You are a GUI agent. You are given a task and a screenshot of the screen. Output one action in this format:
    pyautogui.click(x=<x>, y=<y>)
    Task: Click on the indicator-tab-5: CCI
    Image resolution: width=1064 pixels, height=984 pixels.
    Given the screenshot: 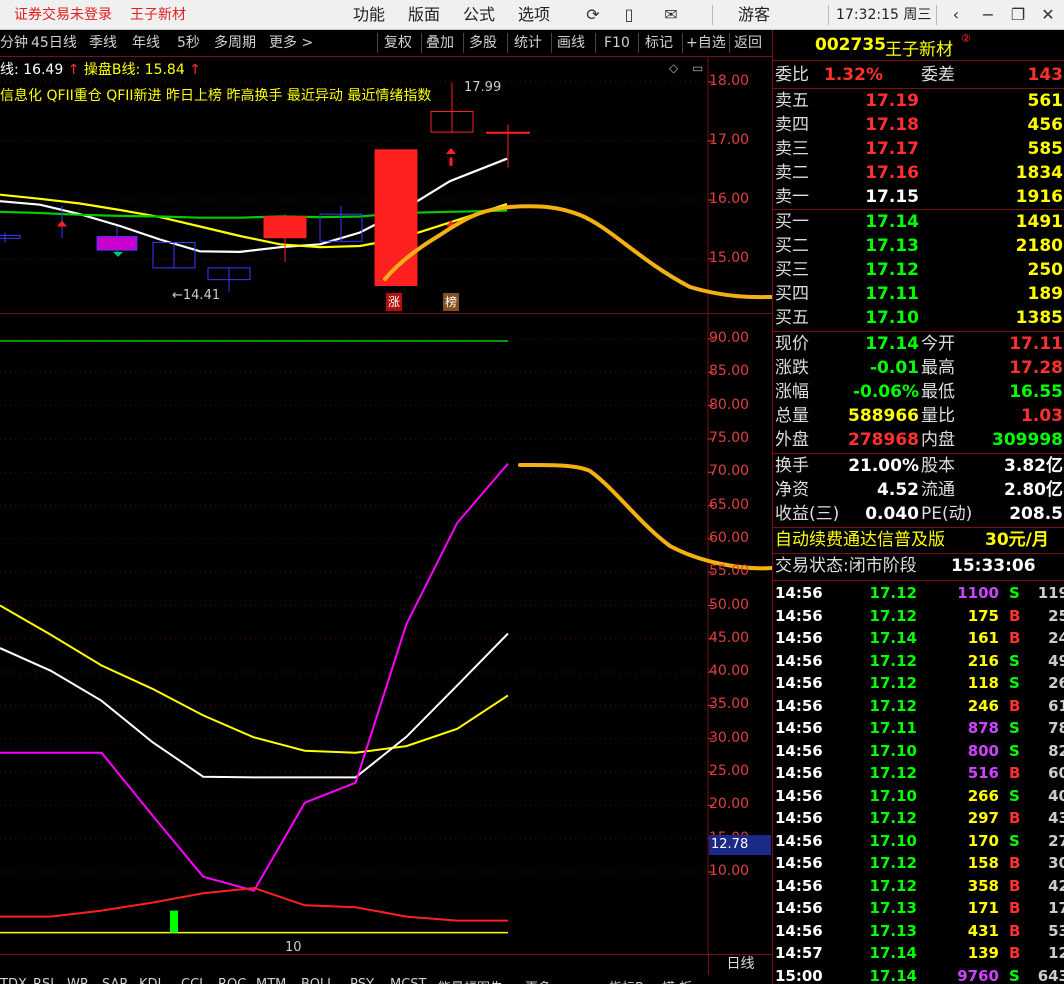 What is the action you would take?
    pyautogui.click(x=192, y=980)
    